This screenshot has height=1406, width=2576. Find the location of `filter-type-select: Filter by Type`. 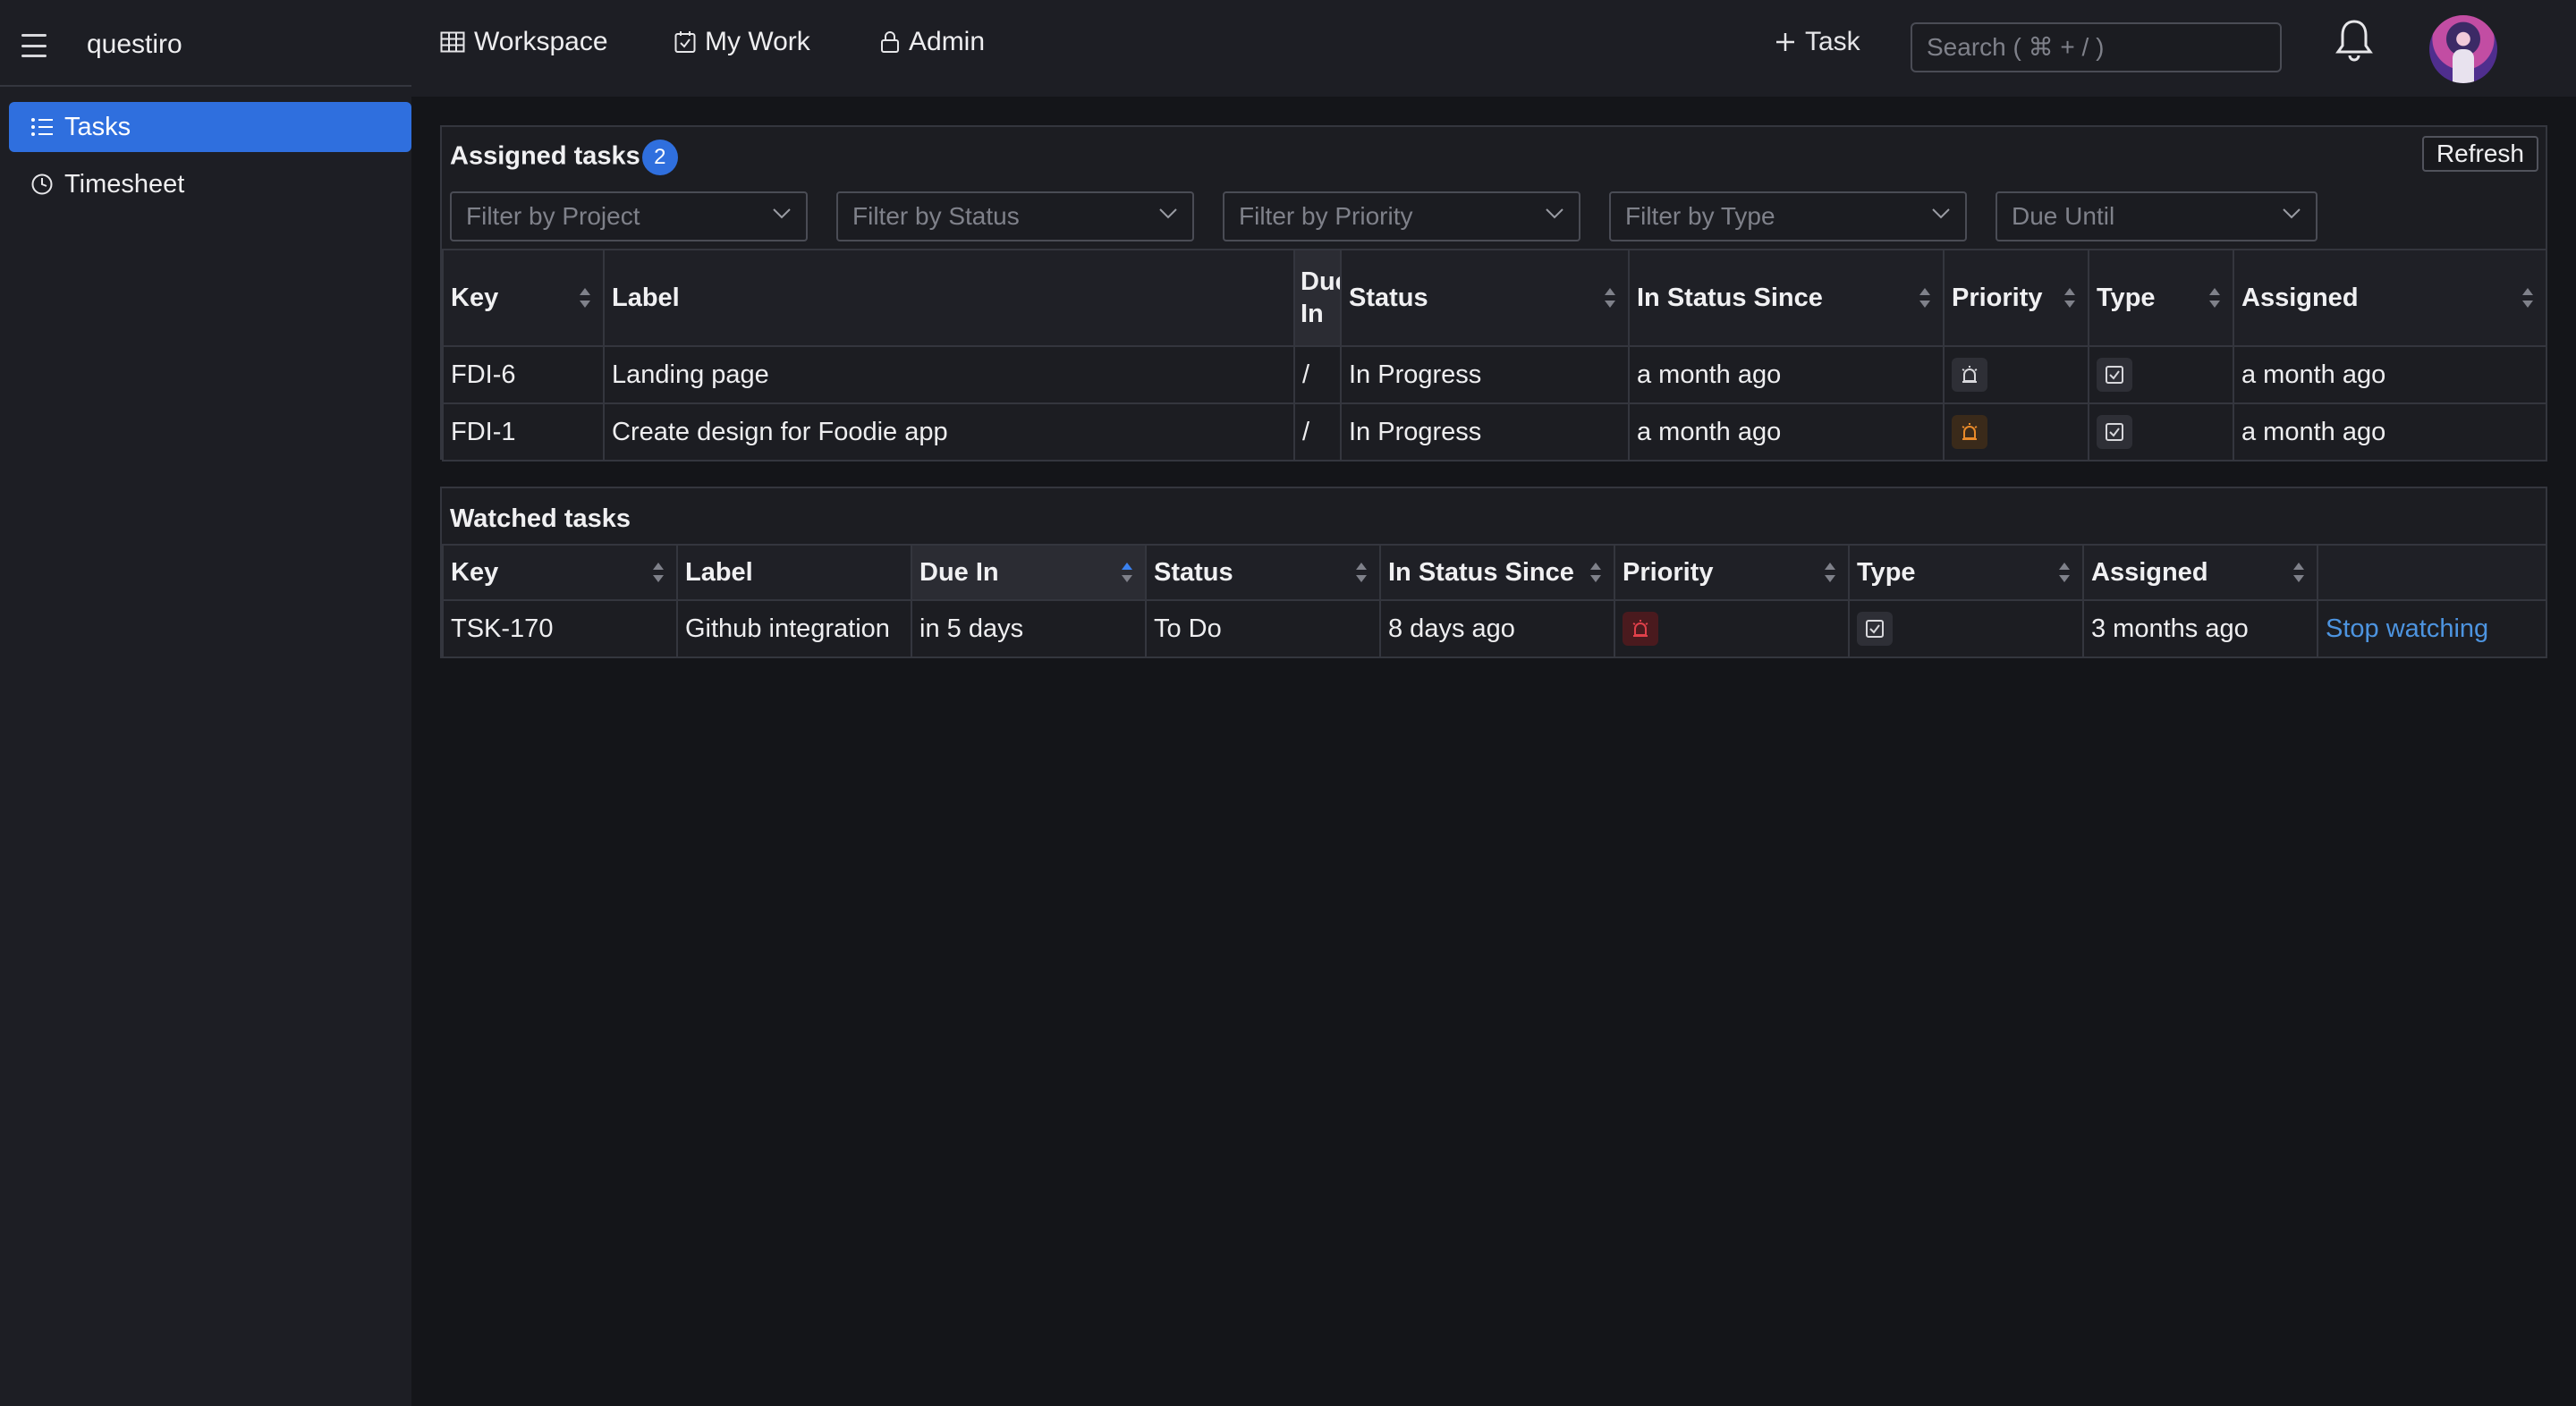

filter-type-select: Filter by Type is located at coordinates (1788, 216).